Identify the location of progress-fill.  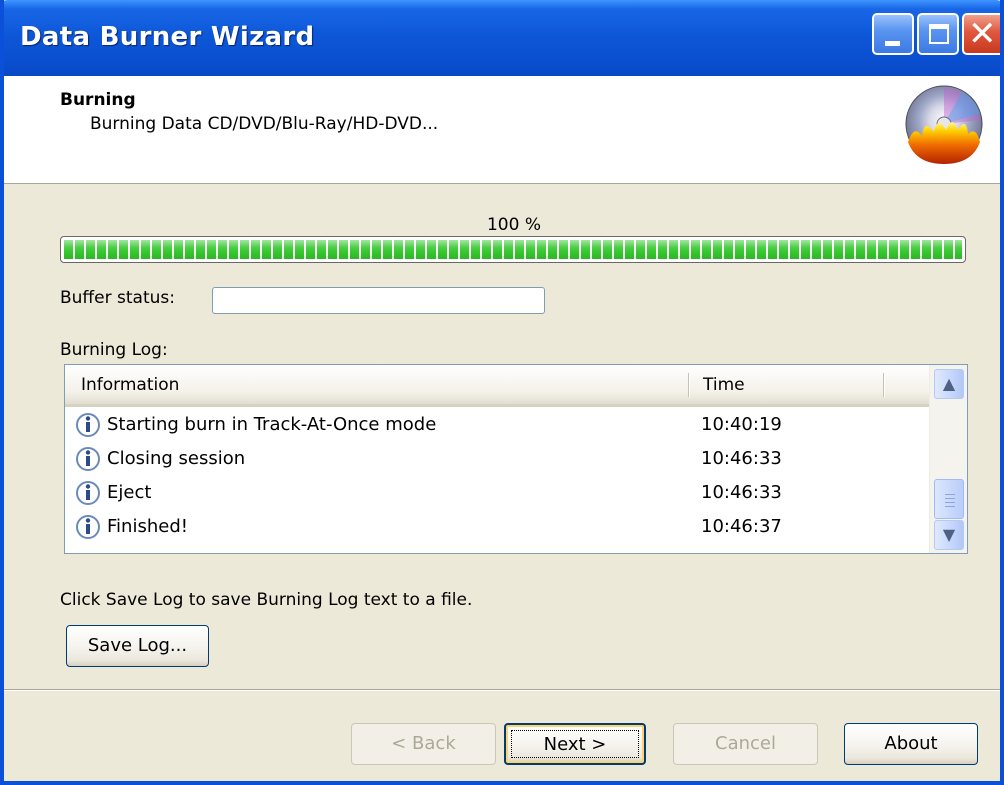
(513, 249).